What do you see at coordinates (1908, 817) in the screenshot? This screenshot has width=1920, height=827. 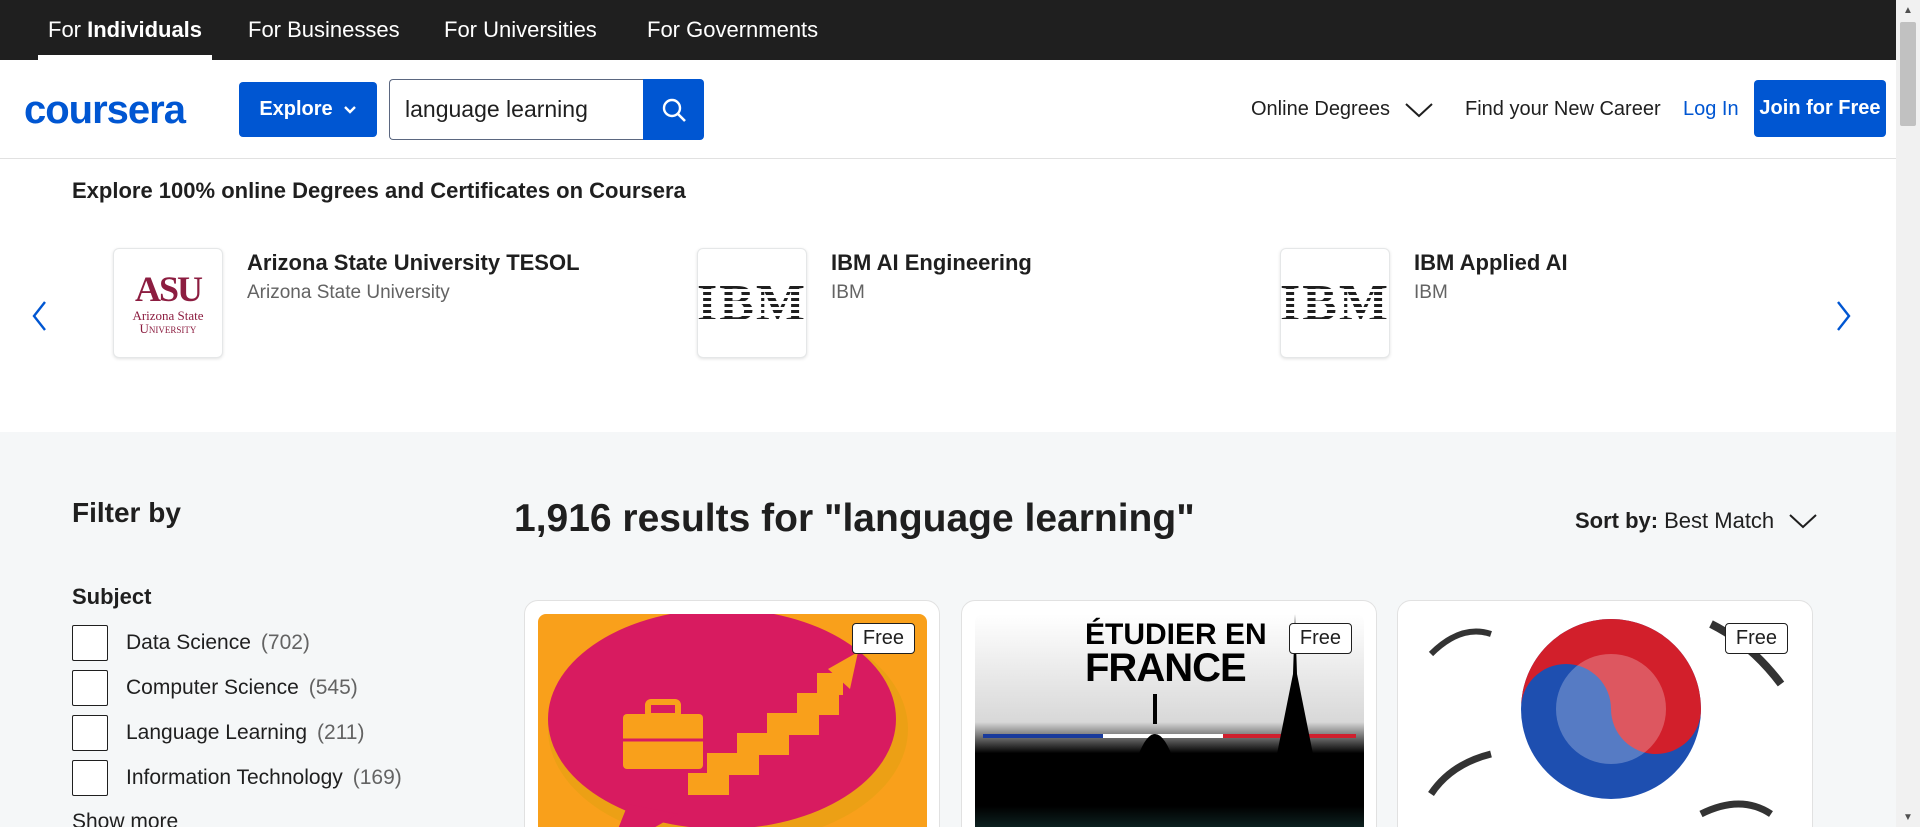 I see `scroll-down-arrow-icon: ▼` at bounding box center [1908, 817].